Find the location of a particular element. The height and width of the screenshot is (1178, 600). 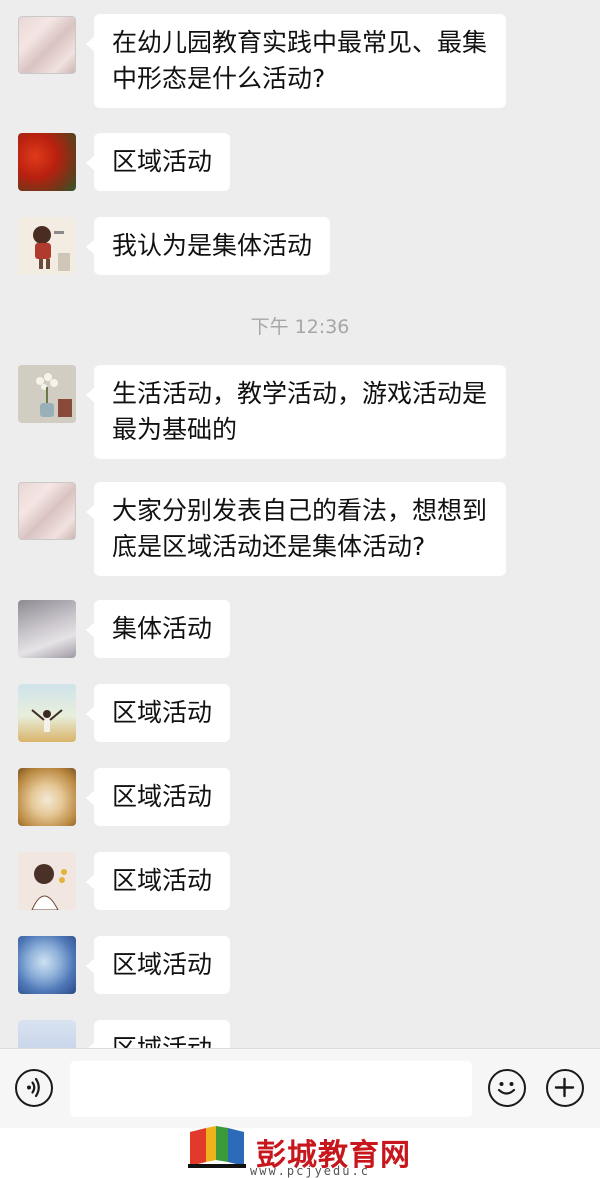

plus-button is located at coordinates (565, 1088).